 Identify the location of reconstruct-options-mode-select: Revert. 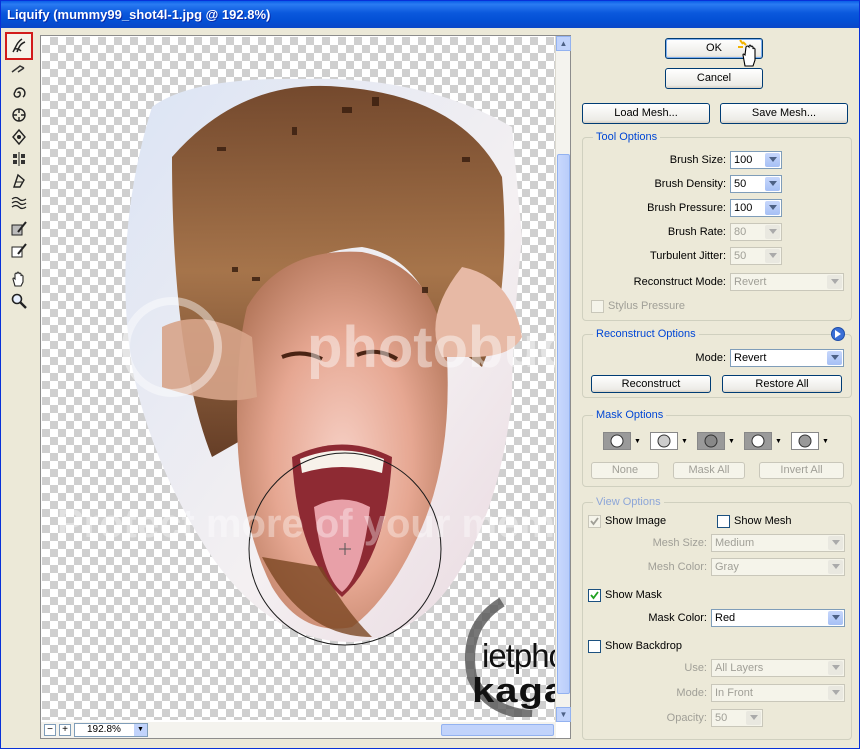
(787, 358).